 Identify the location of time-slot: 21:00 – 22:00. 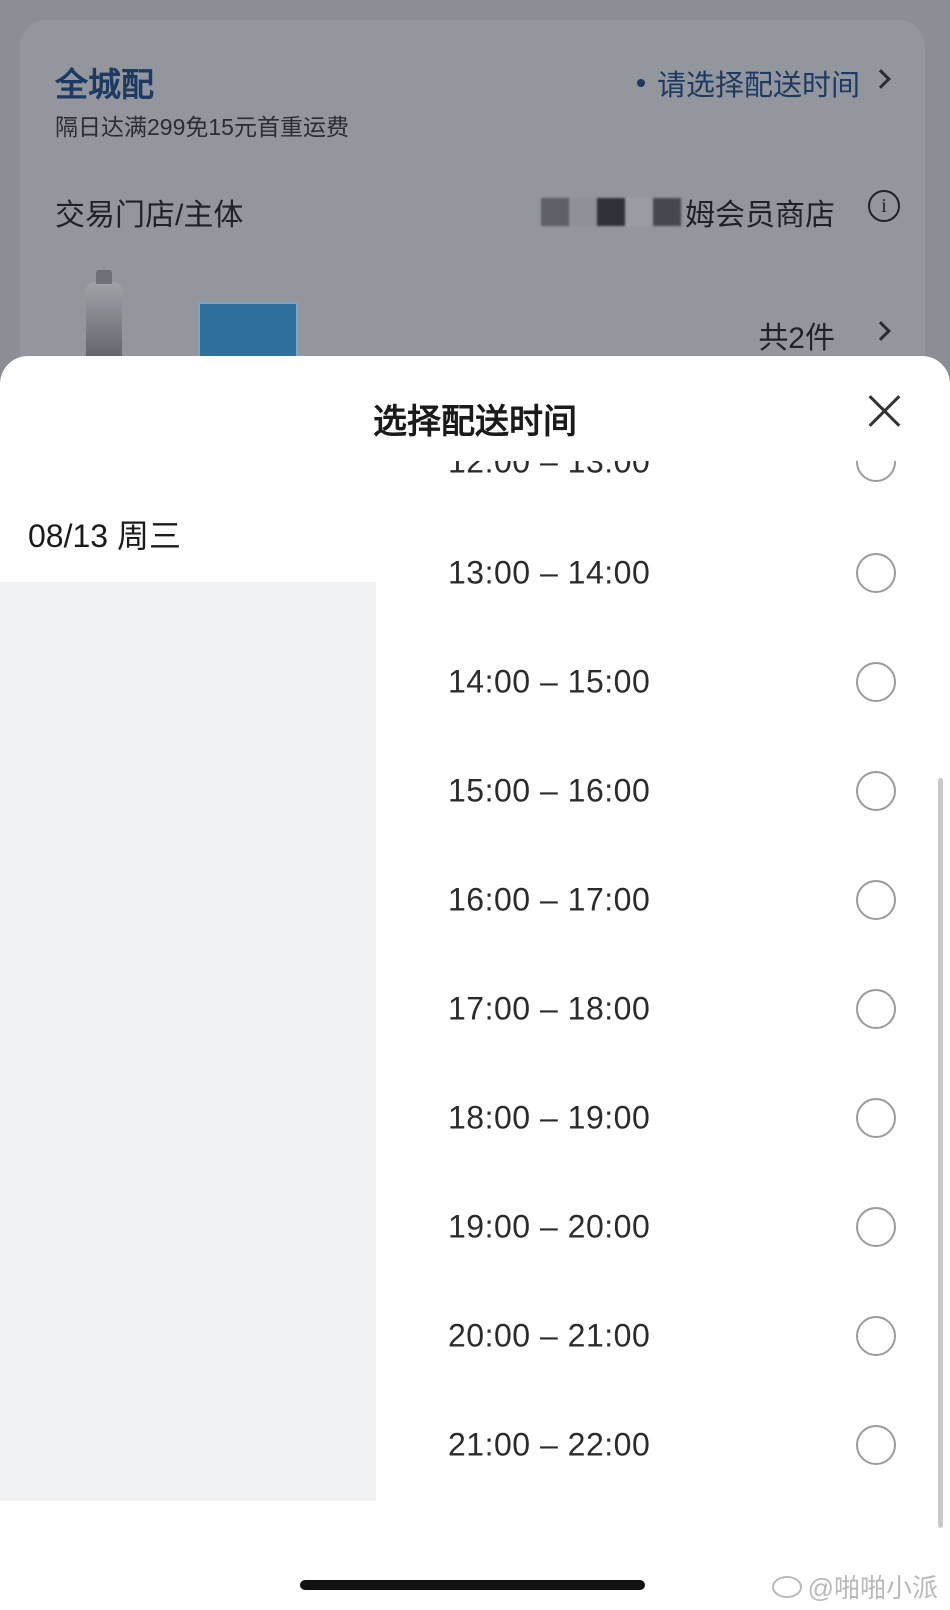
(663, 1444).